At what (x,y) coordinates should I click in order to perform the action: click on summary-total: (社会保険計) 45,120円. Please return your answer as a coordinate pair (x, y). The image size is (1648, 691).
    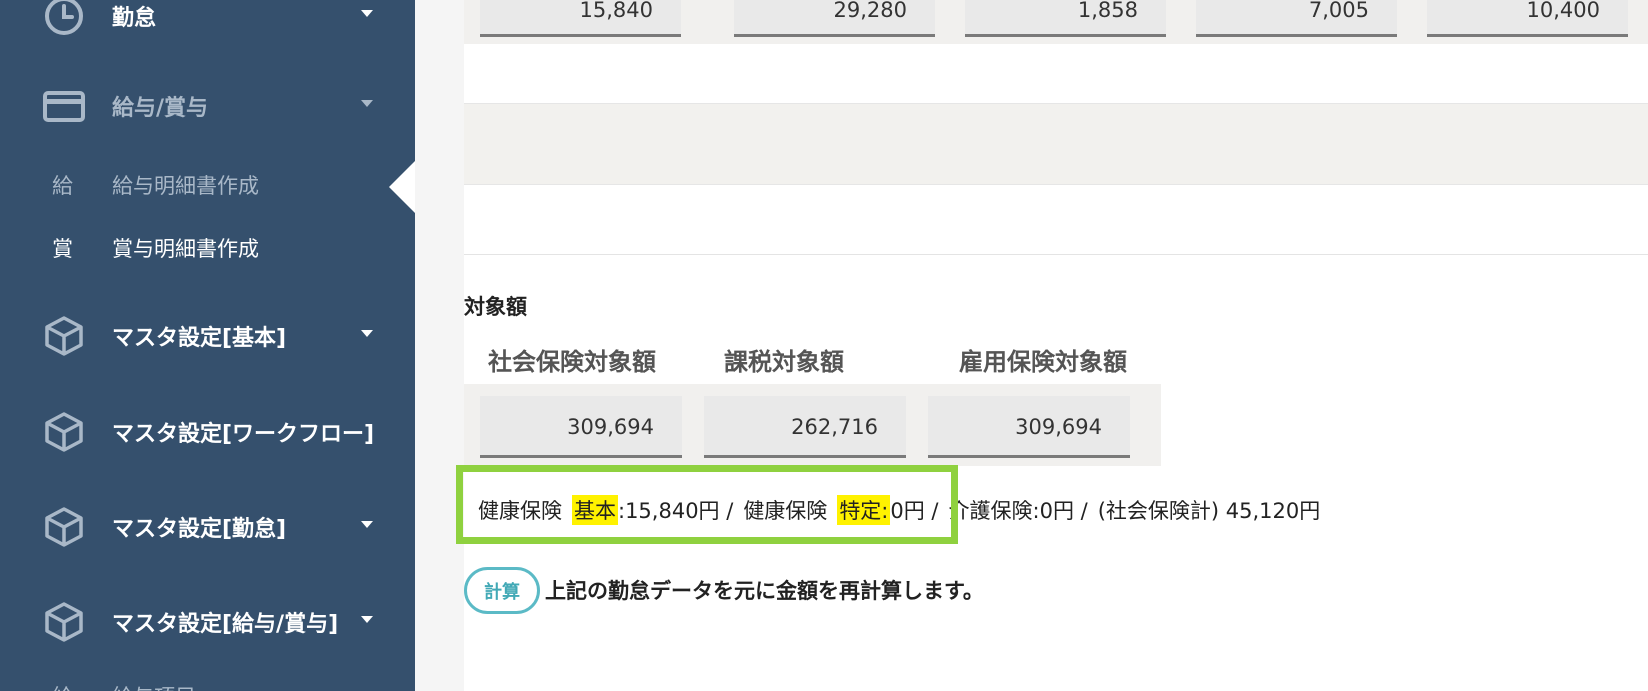
    Looking at the image, I should click on (1209, 511).